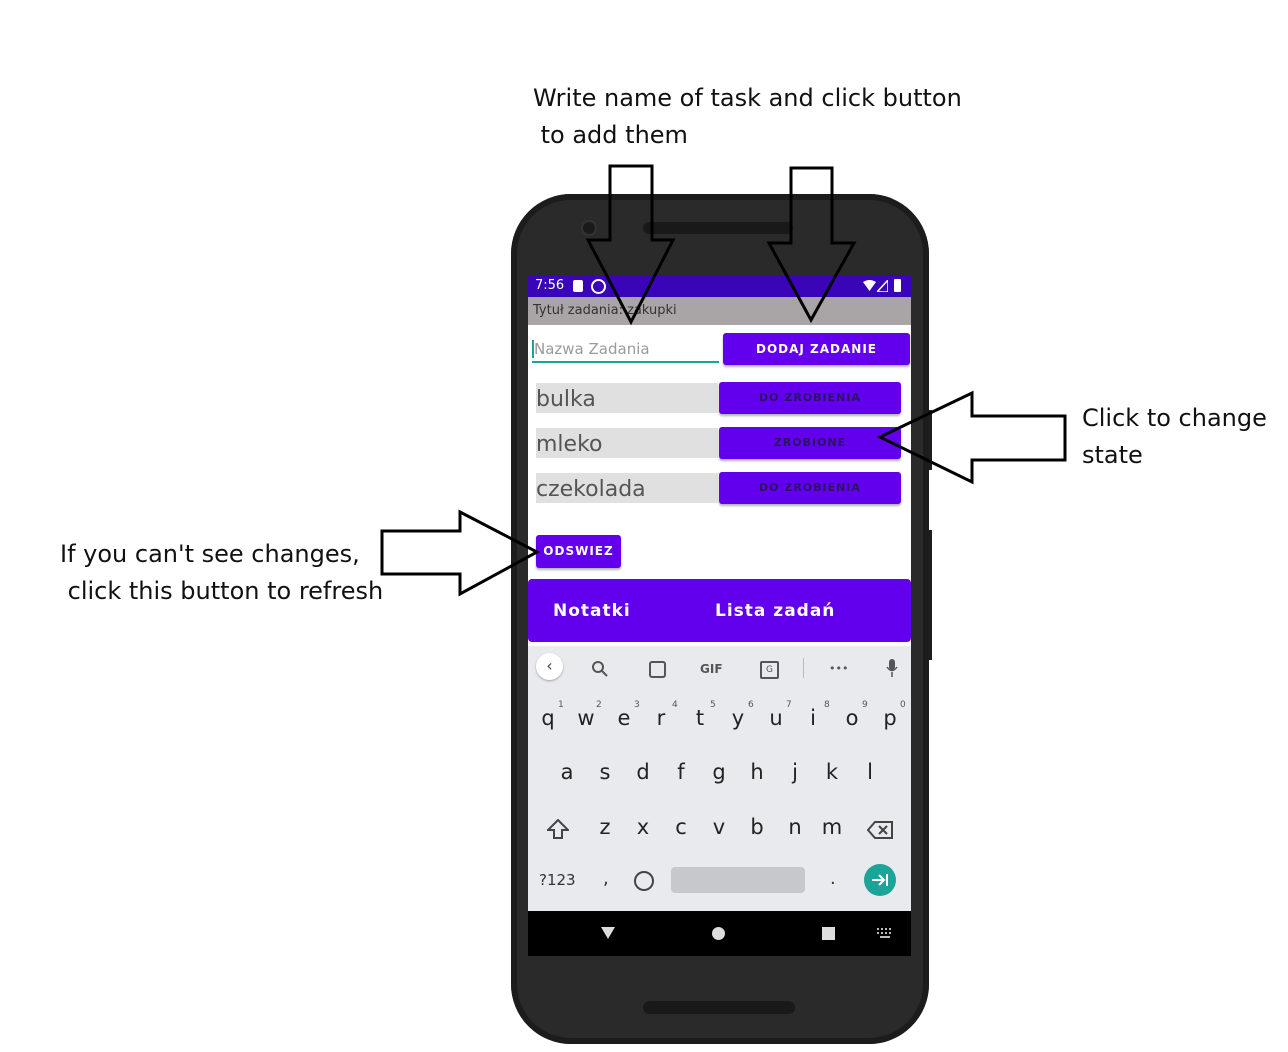  Describe the element at coordinates (460, 553) in the screenshot. I see `arrow-to-refresh-button` at that location.